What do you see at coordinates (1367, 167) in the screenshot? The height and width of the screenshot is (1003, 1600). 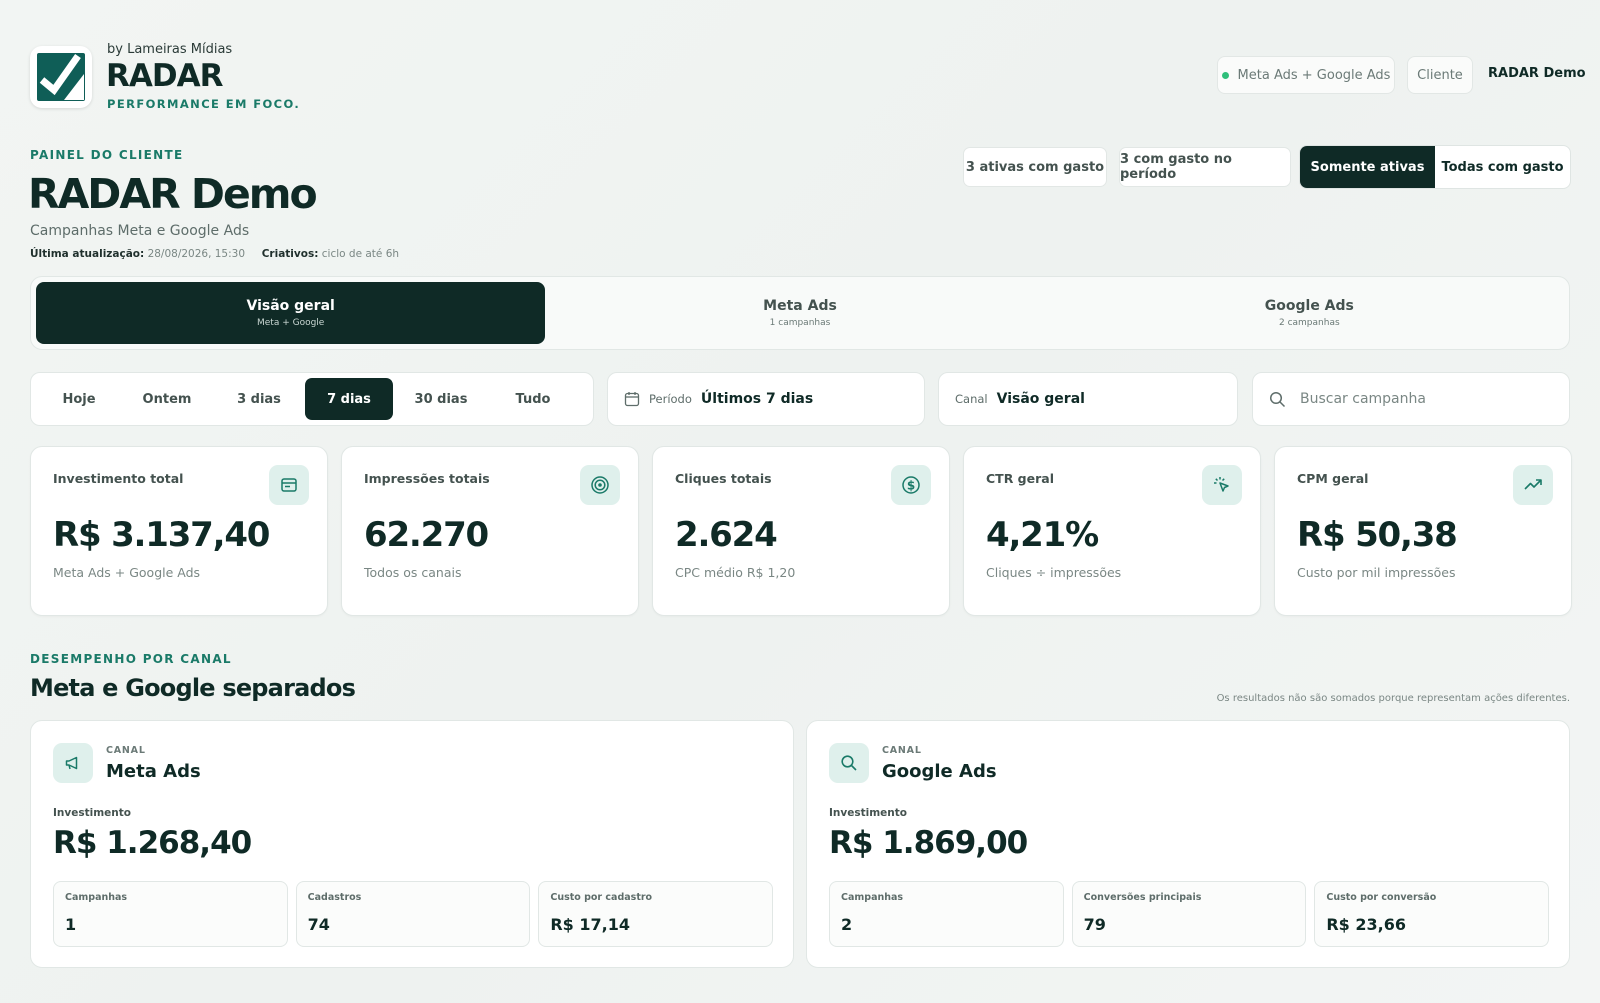 I see `only-active-button: Somente ativas` at bounding box center [1367, 167].